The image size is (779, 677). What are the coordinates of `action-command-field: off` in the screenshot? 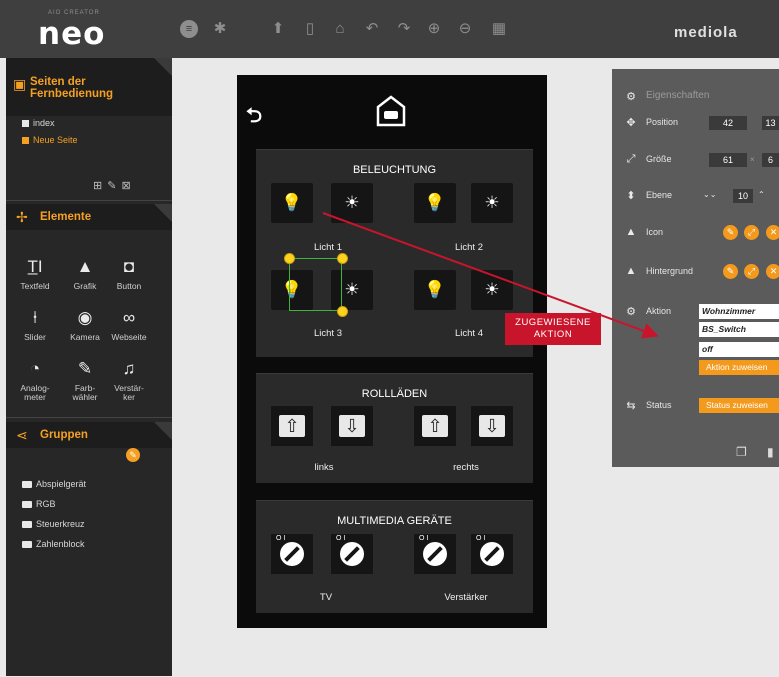 It's located at (739, 349).